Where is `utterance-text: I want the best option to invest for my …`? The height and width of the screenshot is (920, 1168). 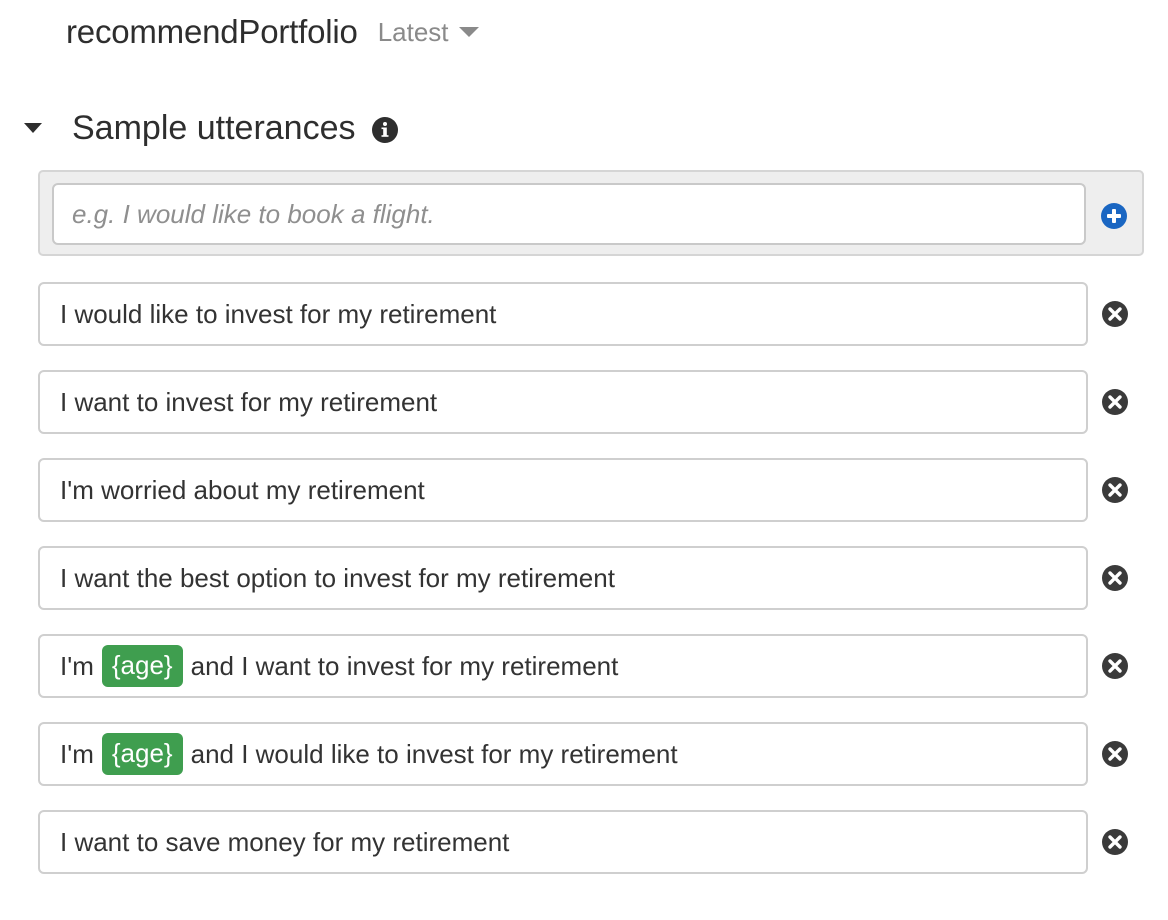 utterance-text: I want the best option to invest for my … is located at coordinates (337, 577).